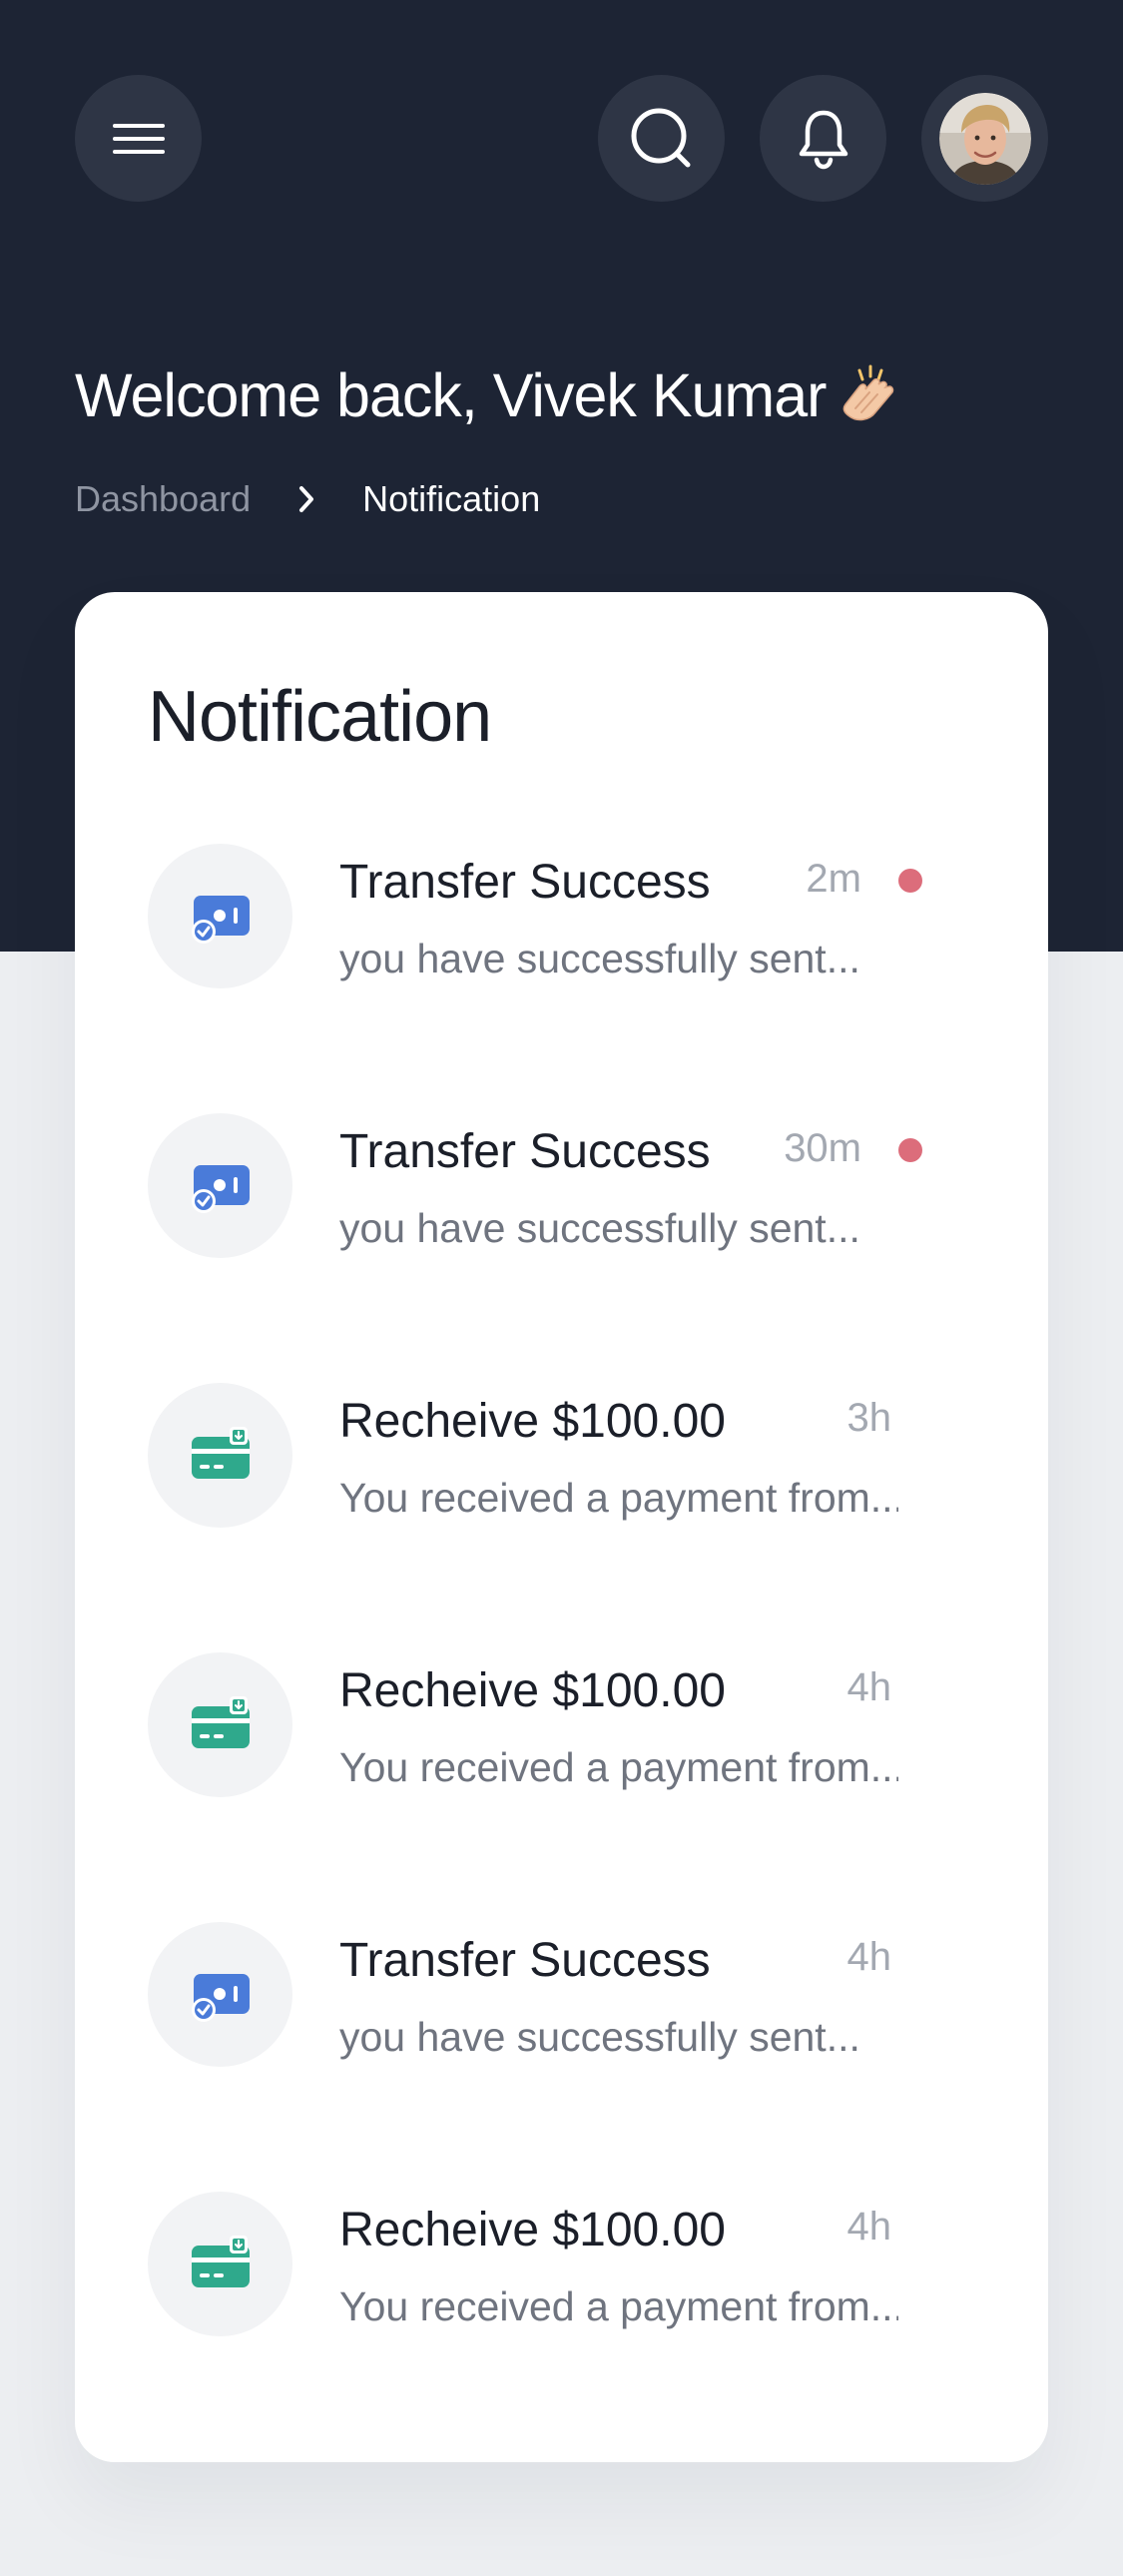 The width and height of the screenshot is (1123, 2576). I want to click on notifications-button, so click(823, 138).